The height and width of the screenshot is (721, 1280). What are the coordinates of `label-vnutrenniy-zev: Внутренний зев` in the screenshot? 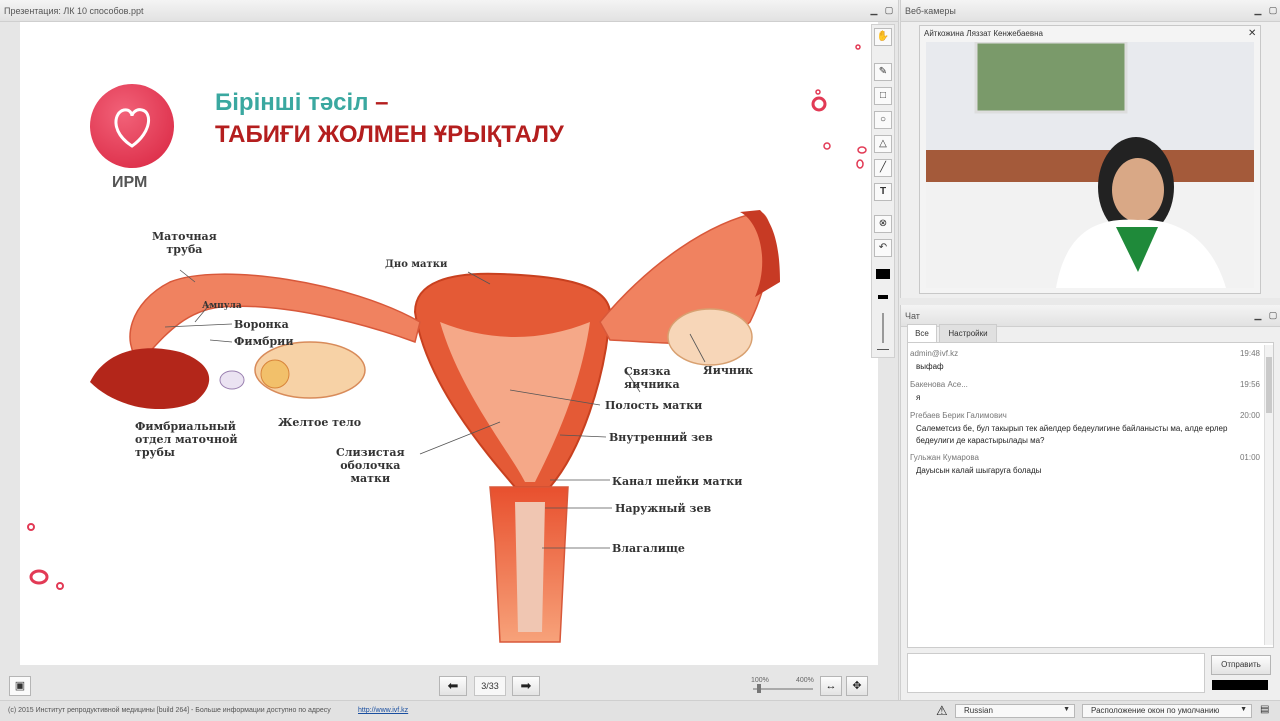 It's located at (661, 437).